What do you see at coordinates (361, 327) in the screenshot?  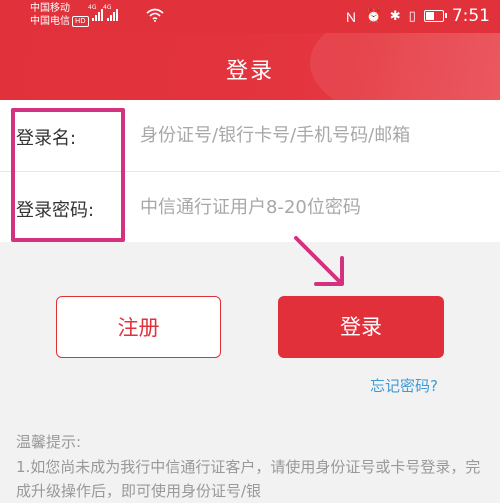 I see `login-button: 登录` at bounding box center [361, 327].